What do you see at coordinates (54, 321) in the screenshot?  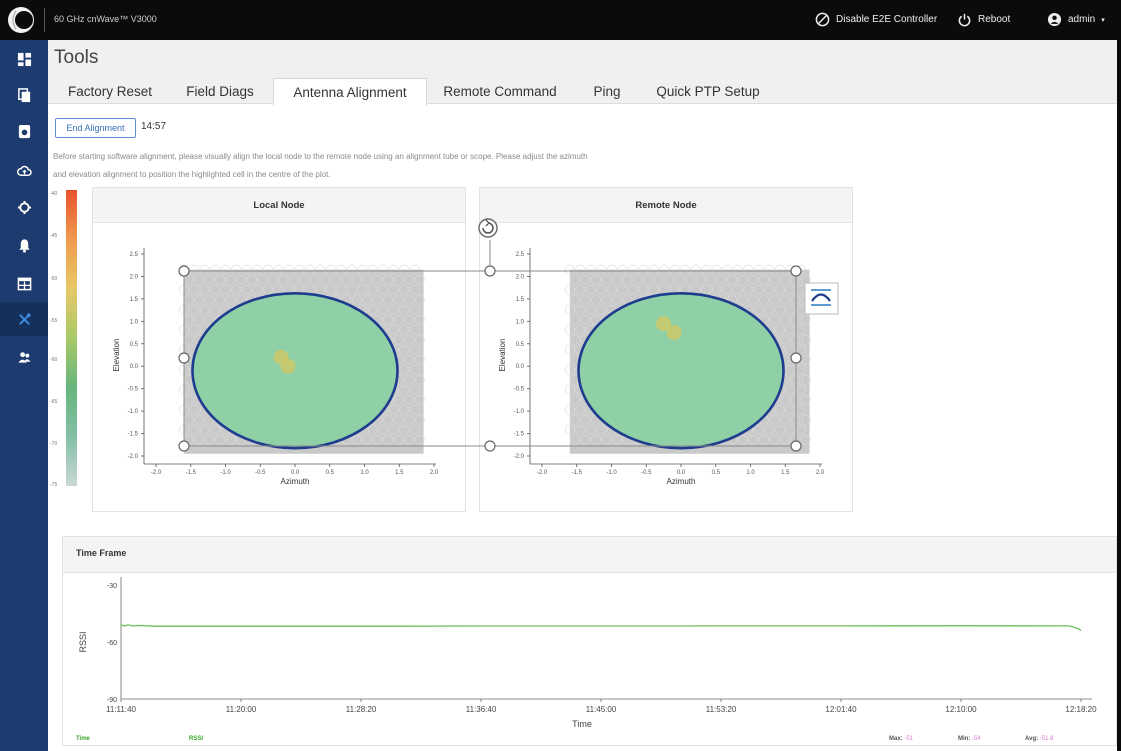 I see `colorbar-label: -55` at bounding box center [54, 321].